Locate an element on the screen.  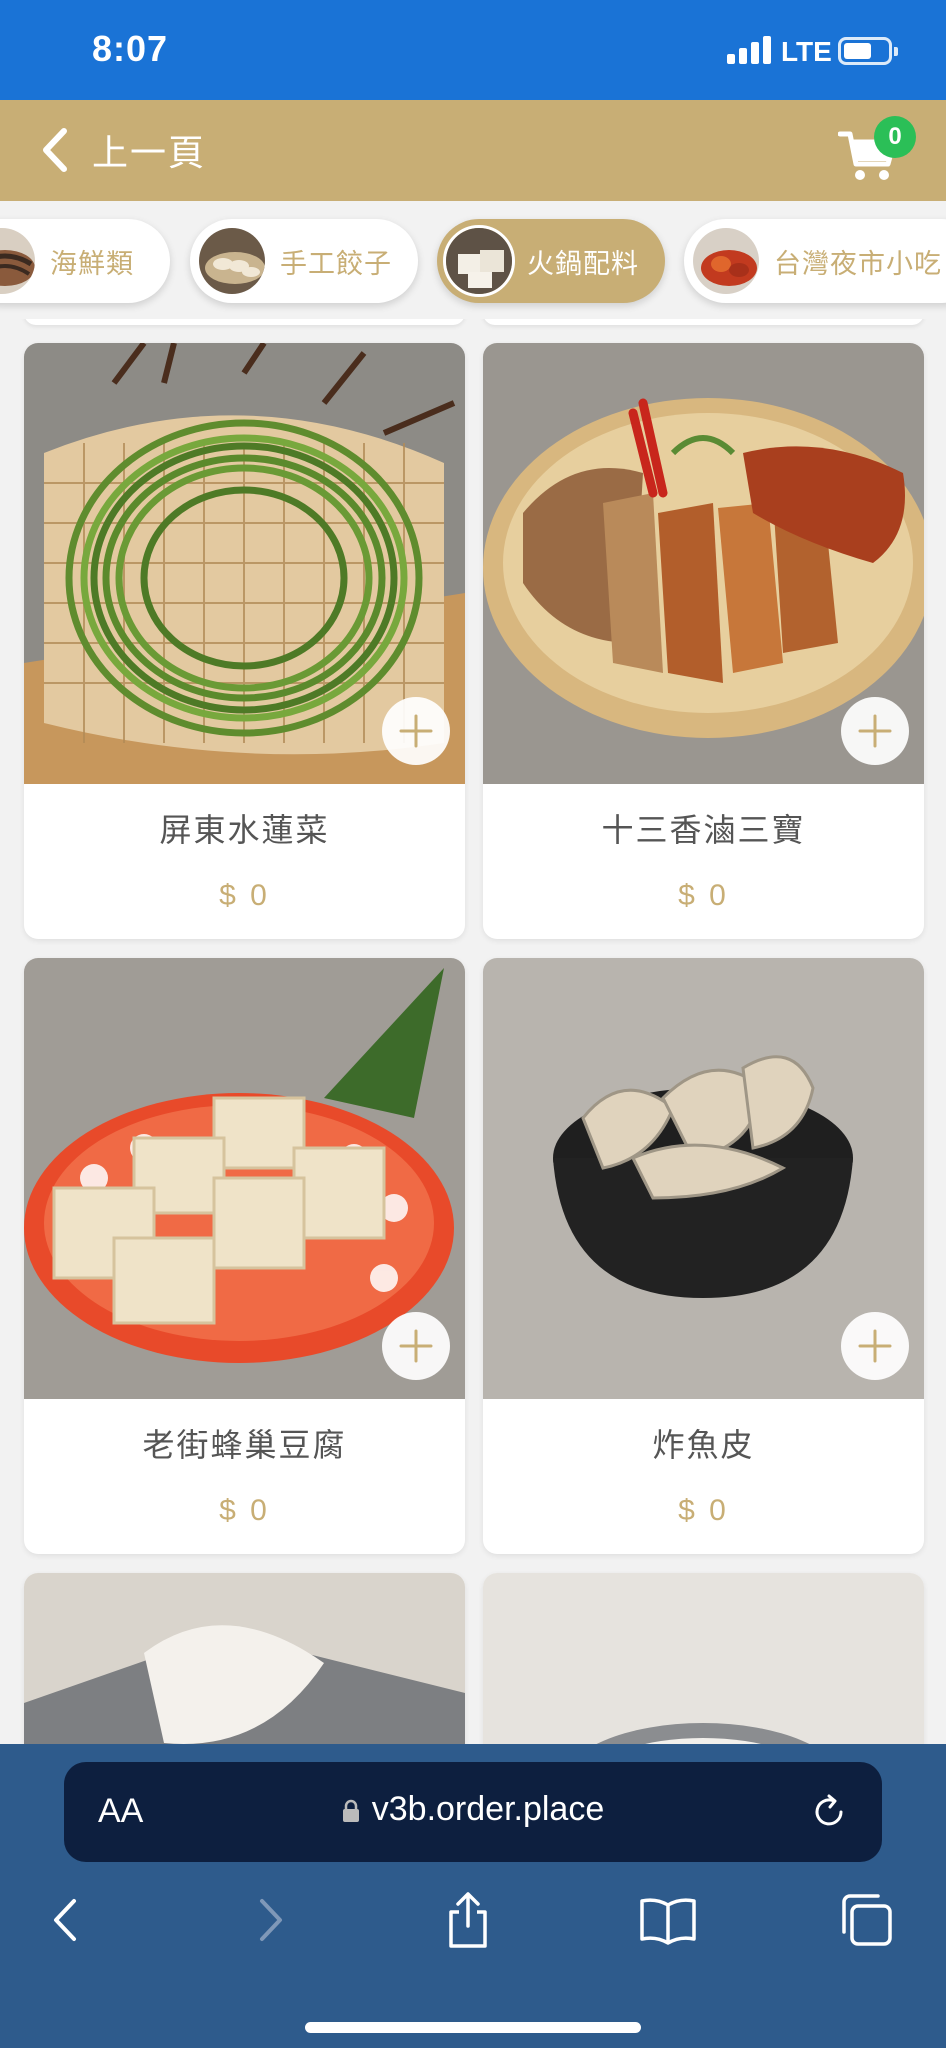
tab-hotpot-ingredients: 火鍋配料 is located at coordinates (551, 261).